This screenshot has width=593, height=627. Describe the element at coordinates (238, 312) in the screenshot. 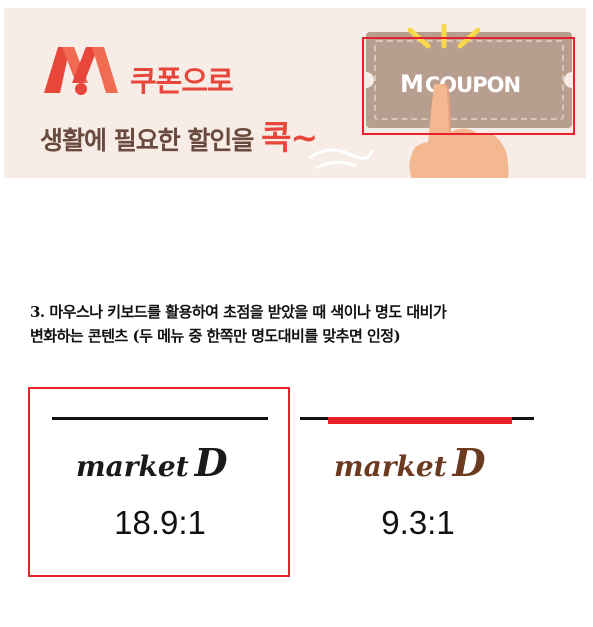

I see `description-line-1: 3. 마우스나 키보드를 활용하여 초점을 받았을 때 색이나 명도 대비가` at that location.